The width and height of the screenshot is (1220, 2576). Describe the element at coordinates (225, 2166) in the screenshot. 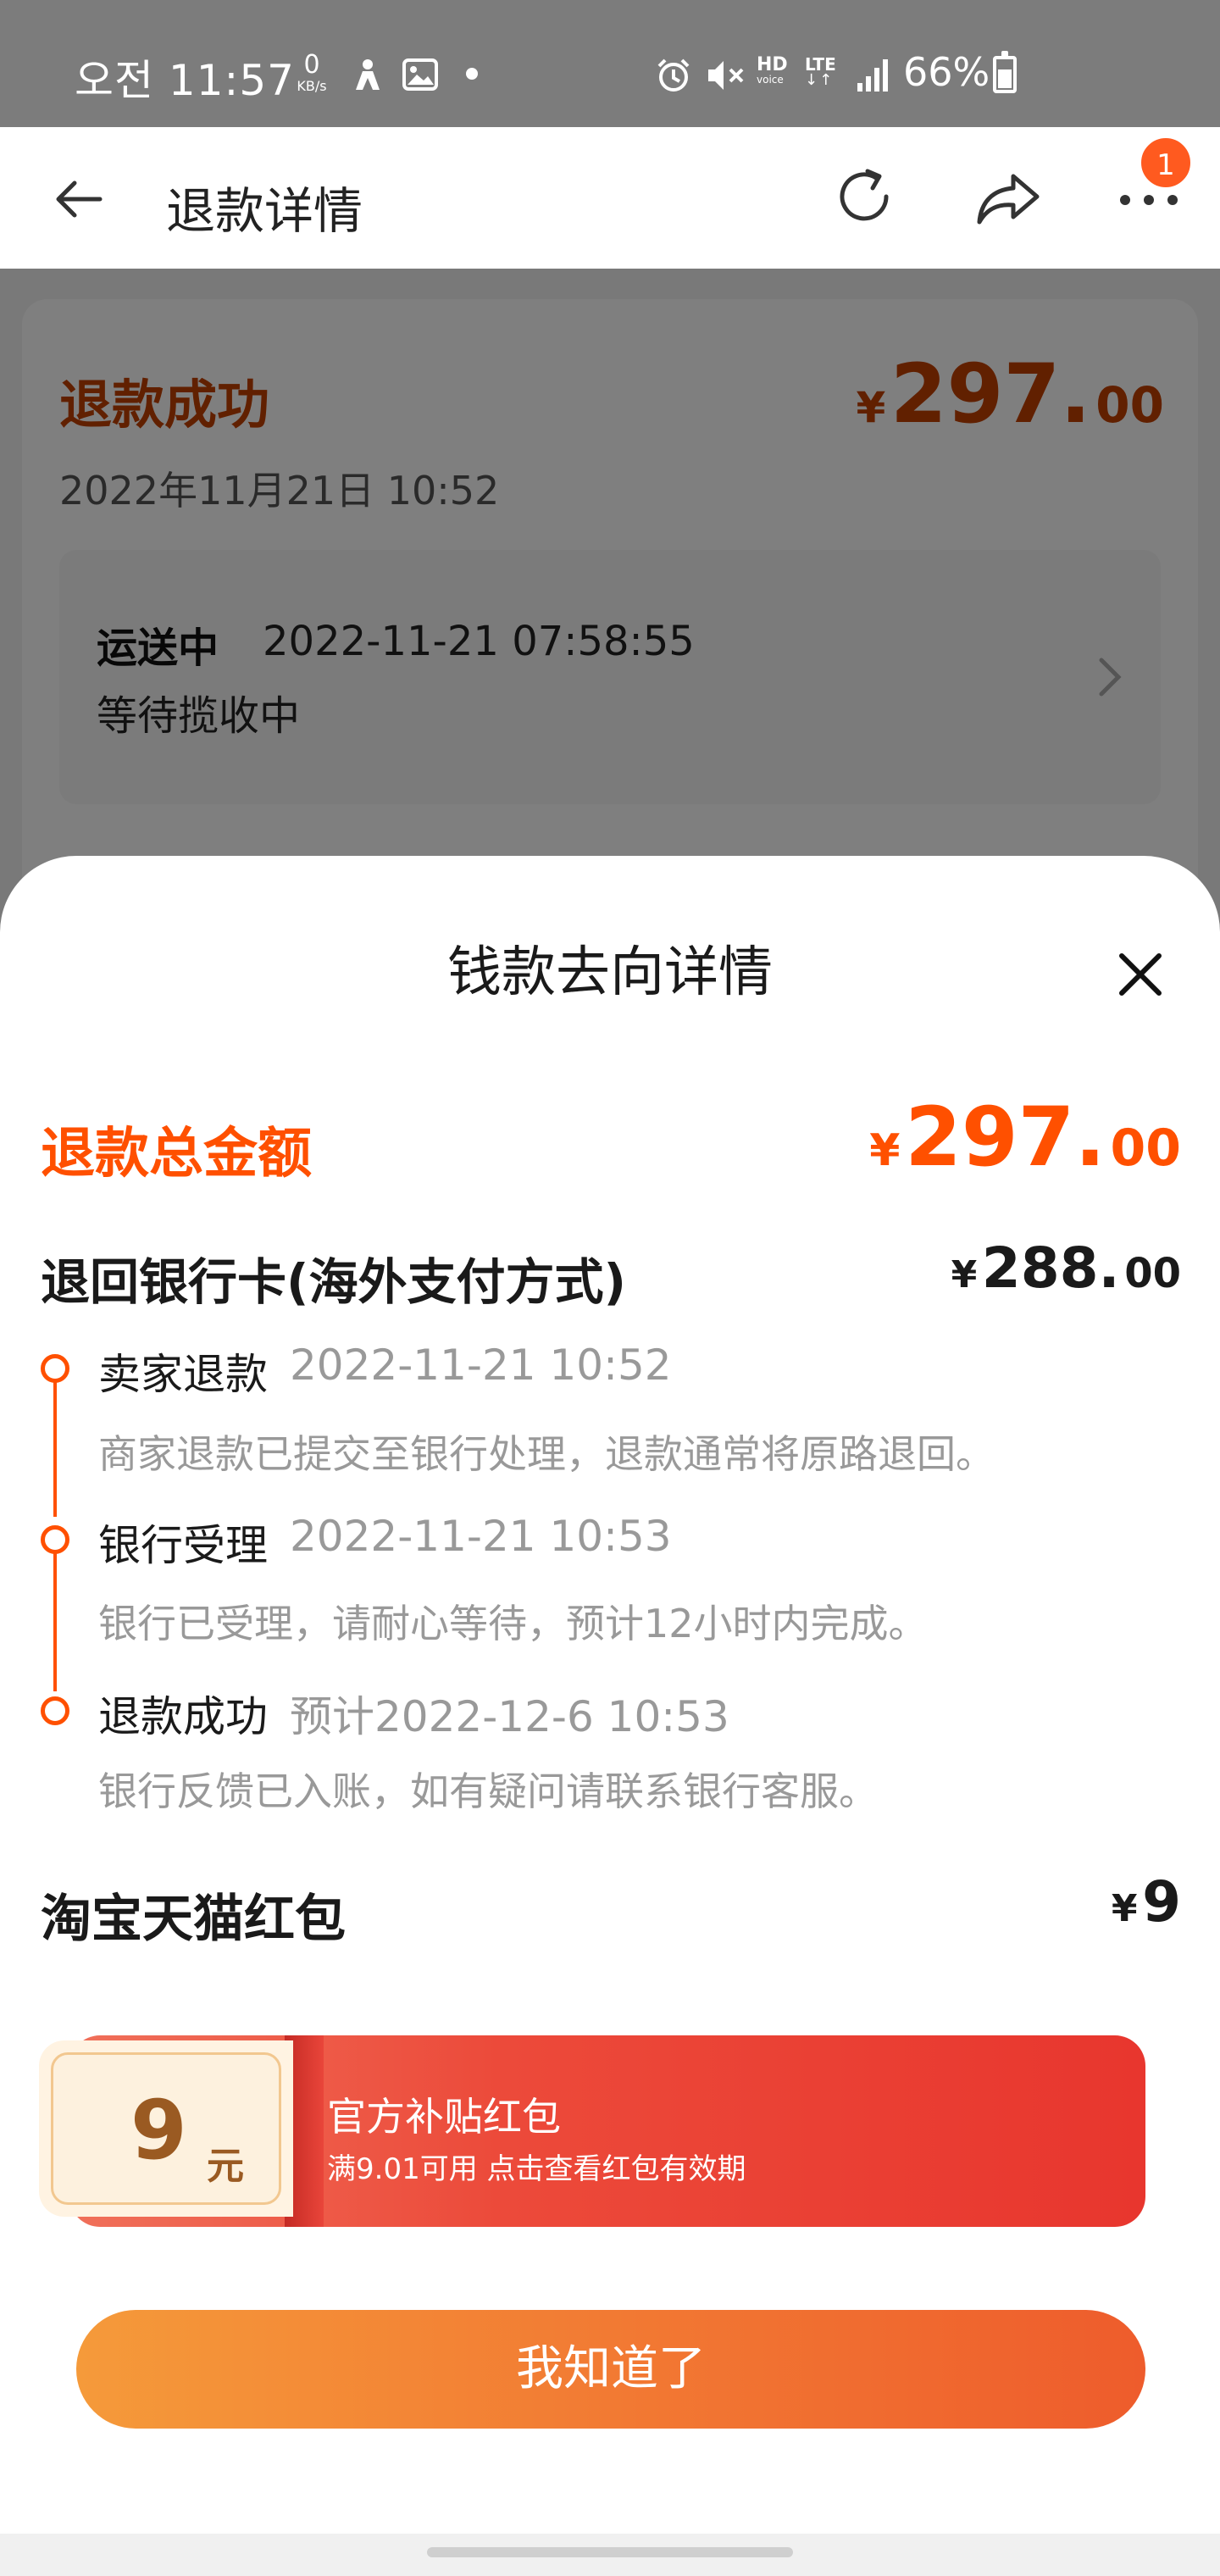

I see `coupon-unit: 元` at that location.